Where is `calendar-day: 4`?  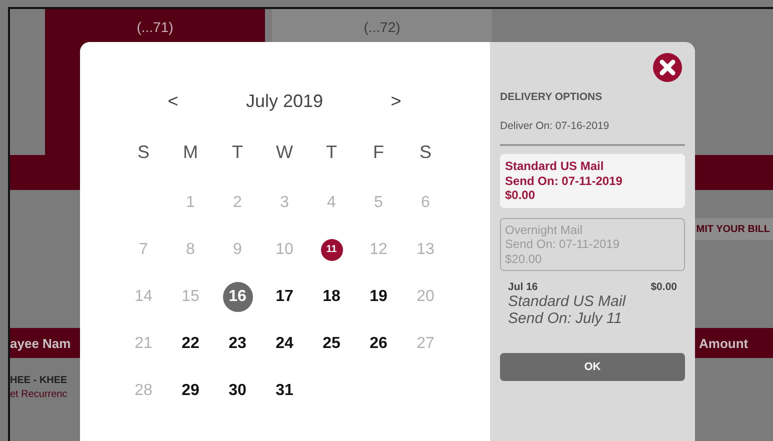
calendar-day: 4 is located at coordinates (331, 203).